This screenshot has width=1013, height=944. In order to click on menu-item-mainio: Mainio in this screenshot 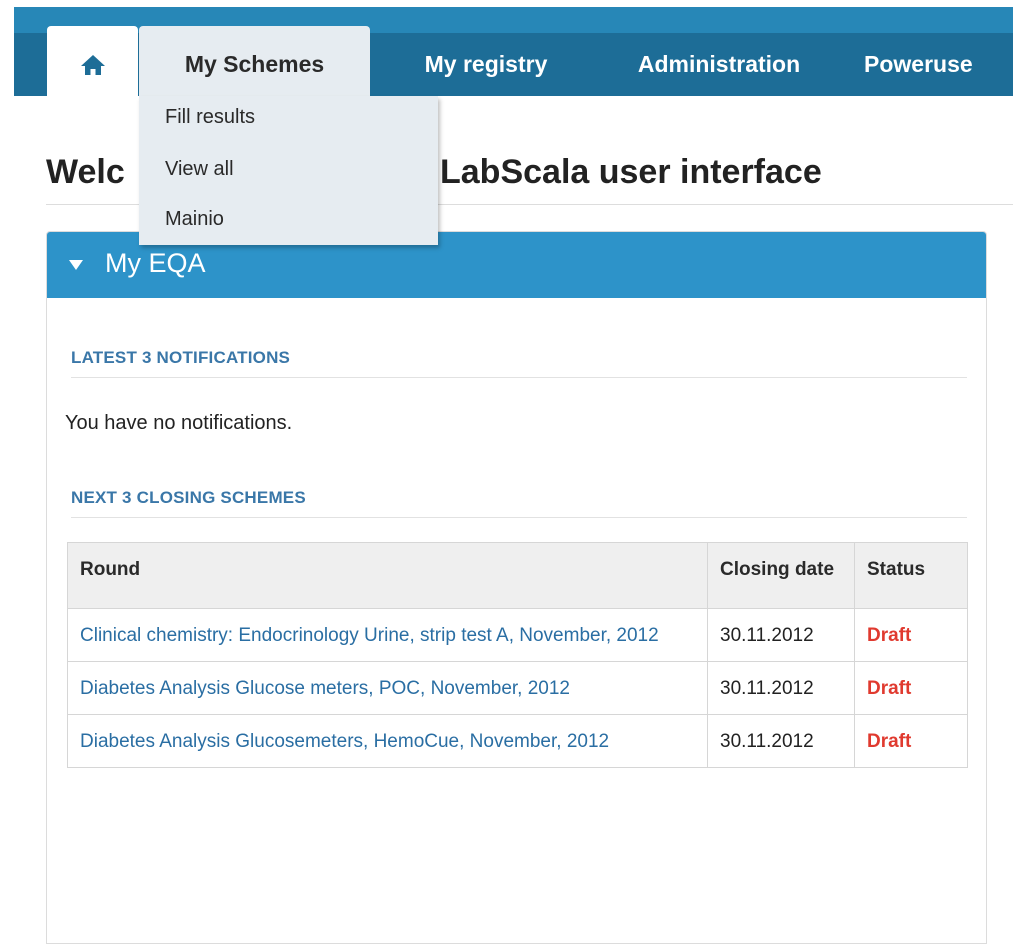, I will do `click(194, 219)`.